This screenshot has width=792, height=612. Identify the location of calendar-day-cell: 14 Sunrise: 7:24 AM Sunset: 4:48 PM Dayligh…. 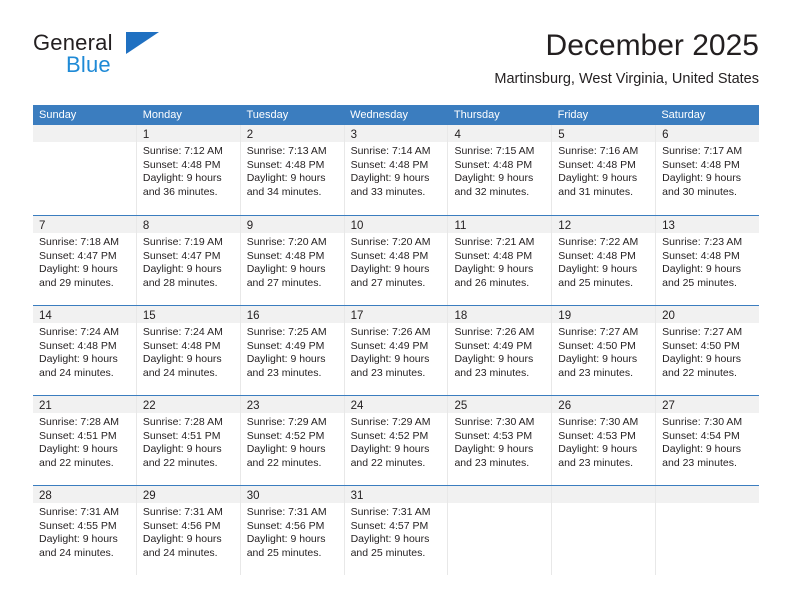
(85, 350).